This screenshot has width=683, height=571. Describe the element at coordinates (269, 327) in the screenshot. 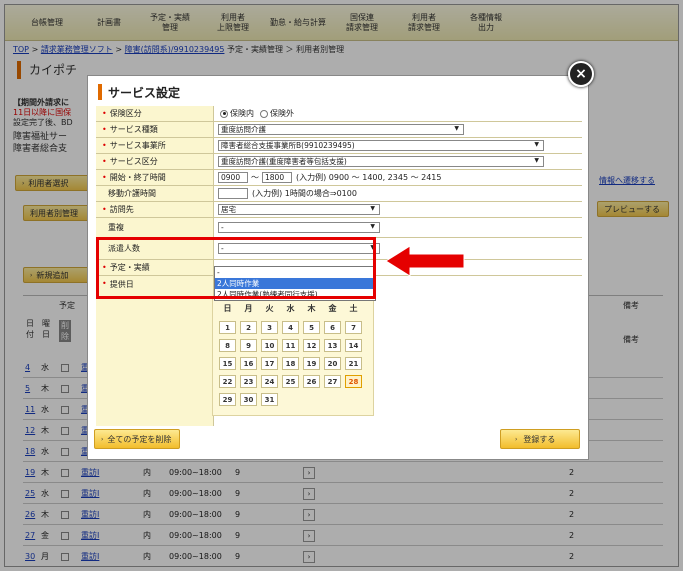

I see `calendar-day: 3` at that location.